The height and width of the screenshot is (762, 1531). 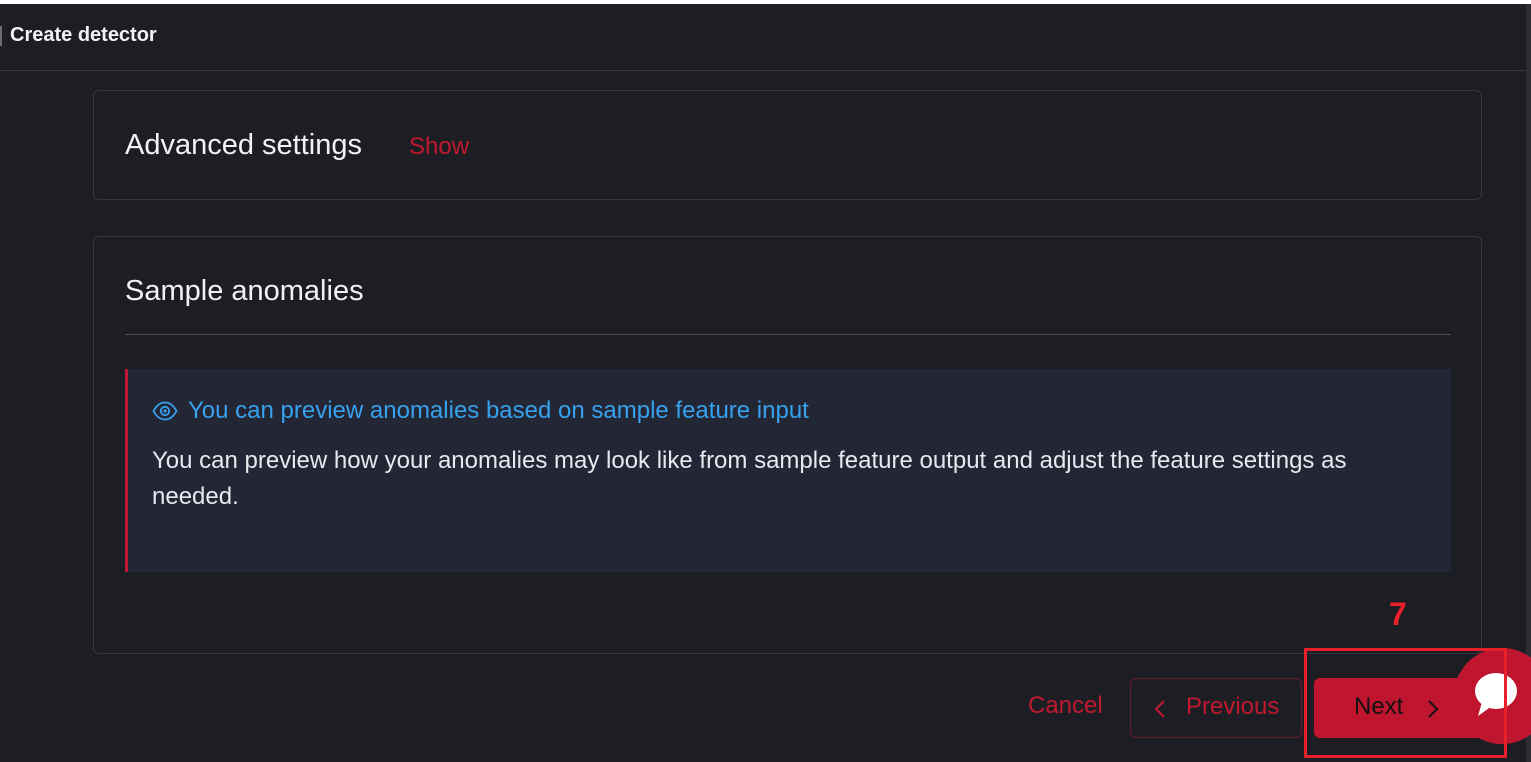 I want to click on chat-icon, so click(x=1496, y=694).